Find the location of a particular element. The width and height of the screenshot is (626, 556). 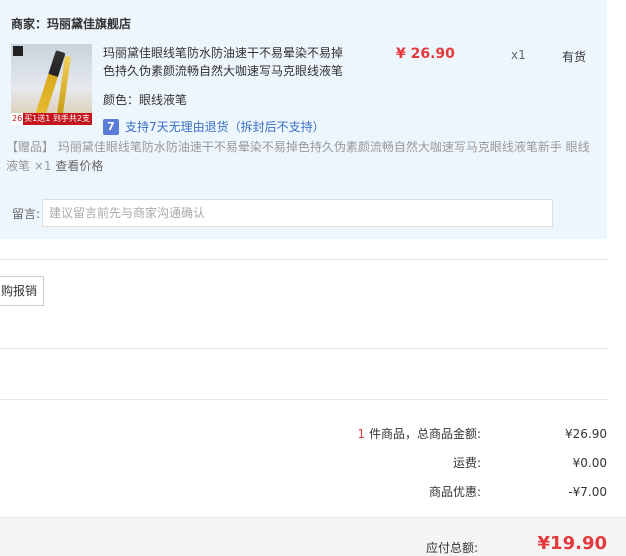

reimburse-button: 购报销 is located at coordinates (22, 291).